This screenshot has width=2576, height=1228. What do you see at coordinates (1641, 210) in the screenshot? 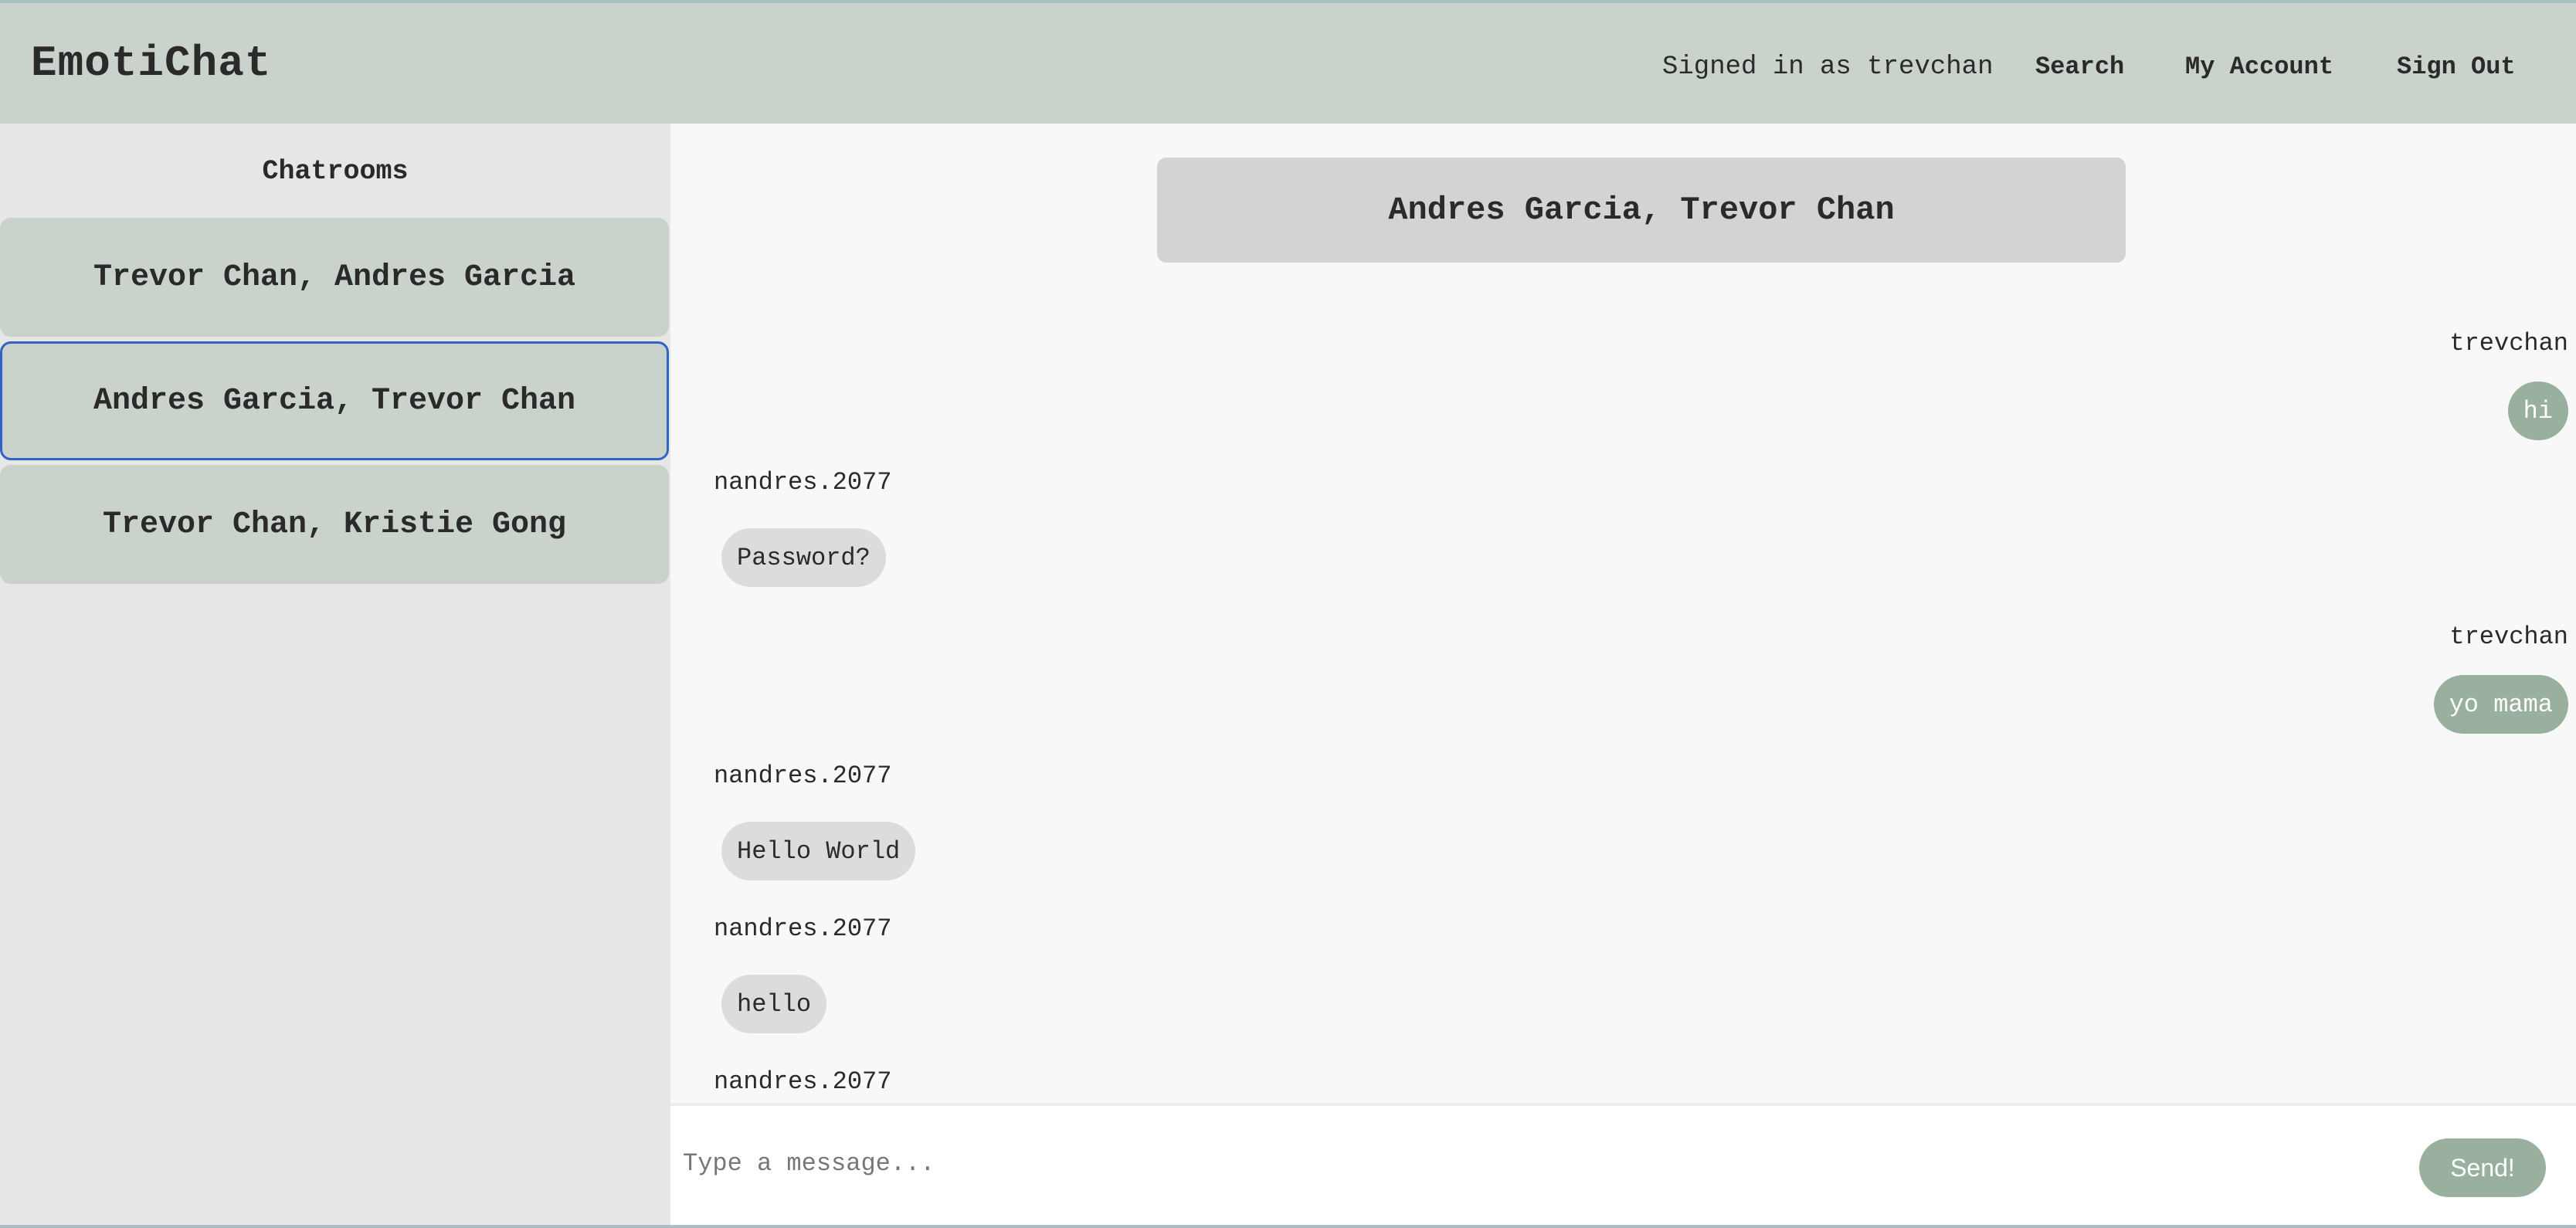
I see `chatroom-title: Andres Garcia, Trevor Chan` at bounding box center [1641, 210].